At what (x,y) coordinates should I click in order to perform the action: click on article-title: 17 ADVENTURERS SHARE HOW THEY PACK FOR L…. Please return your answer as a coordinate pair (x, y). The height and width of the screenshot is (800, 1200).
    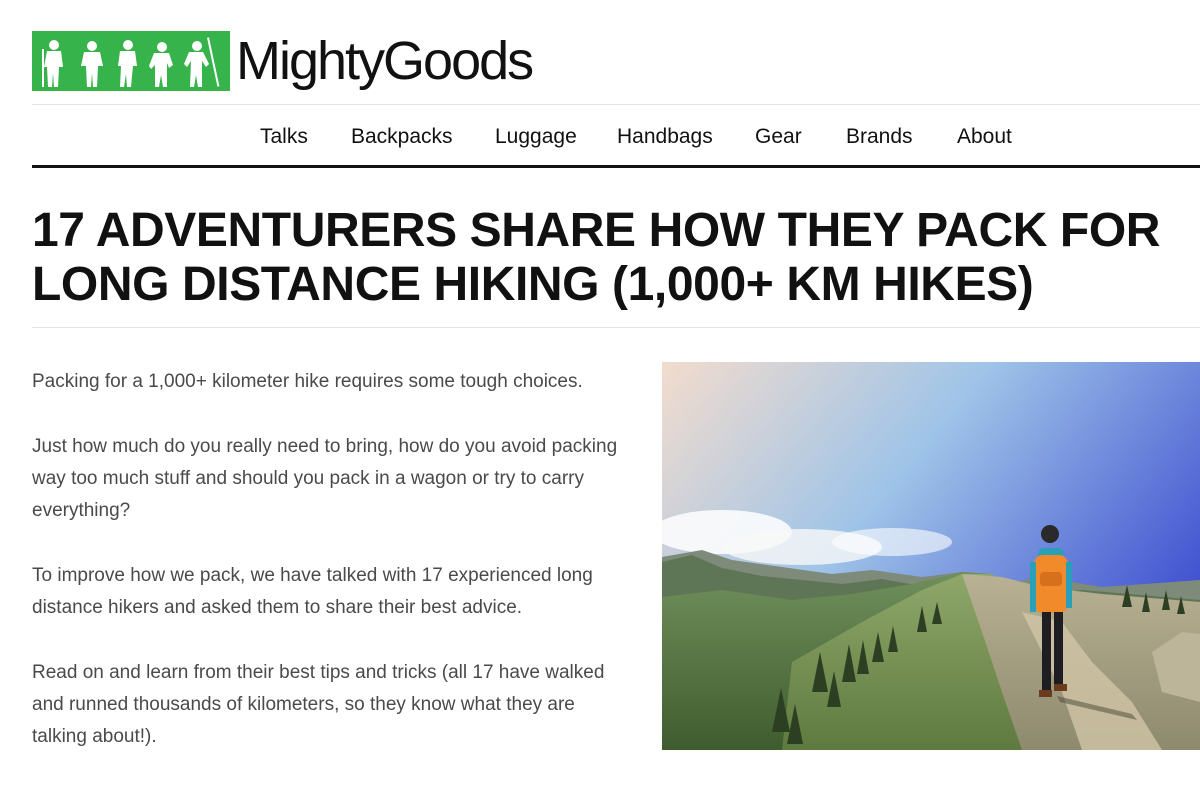
    Looking at the image, I should click on (596, 257).